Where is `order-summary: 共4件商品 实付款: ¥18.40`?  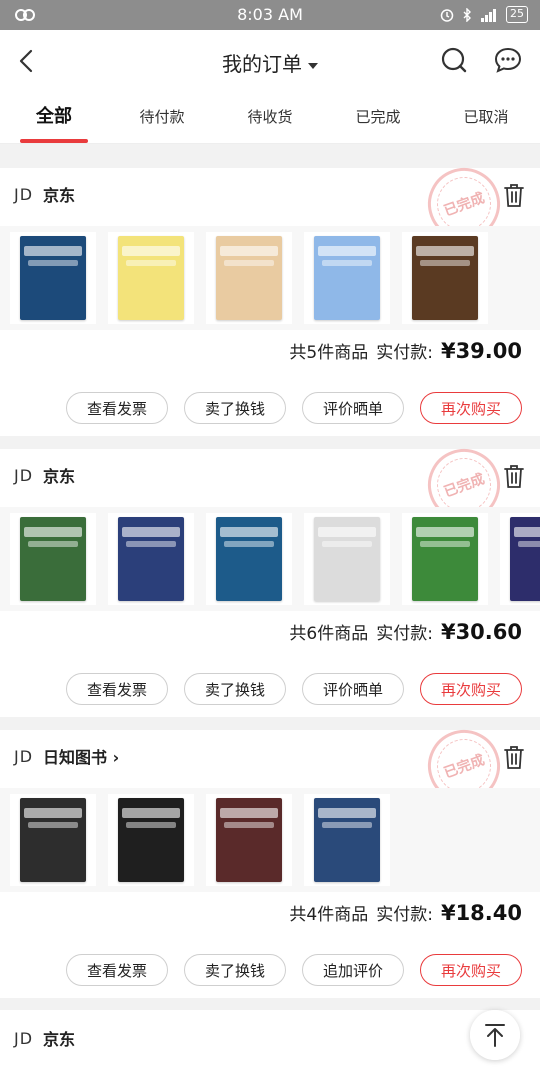 order-summary: 共4件商品 实付款: ¥18.40 is located at coordinates (405, 912).